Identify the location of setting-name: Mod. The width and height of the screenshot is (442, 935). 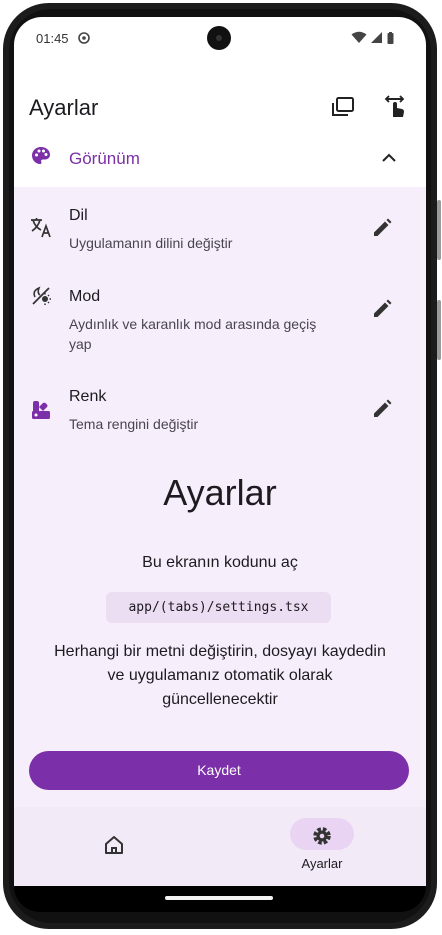
(85, 296).